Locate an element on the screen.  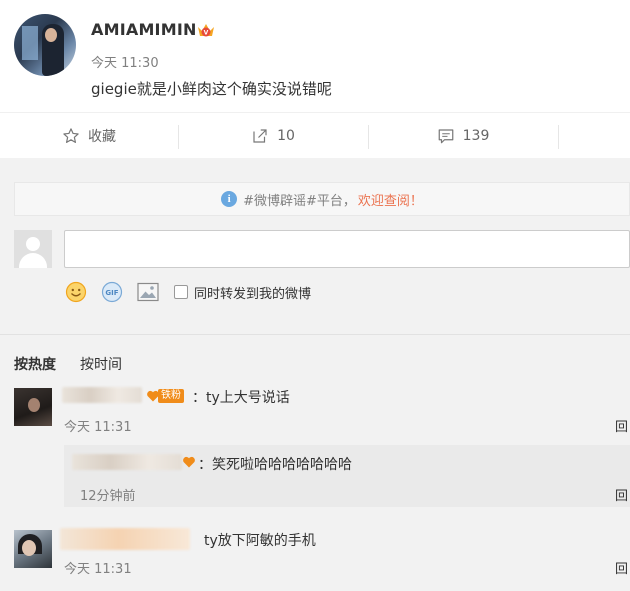
forward-checkbox: 同时转发到我的微博 is located at coordinates (242, 292).